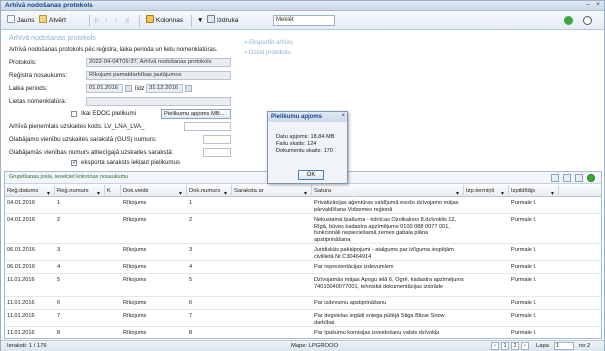 The height and width of the screenshot is (351, 605). What do you see at coordinates (23, 62) in the screenshot?
I see `protocol-label: Protokols:` at bounding box center [23, 62].